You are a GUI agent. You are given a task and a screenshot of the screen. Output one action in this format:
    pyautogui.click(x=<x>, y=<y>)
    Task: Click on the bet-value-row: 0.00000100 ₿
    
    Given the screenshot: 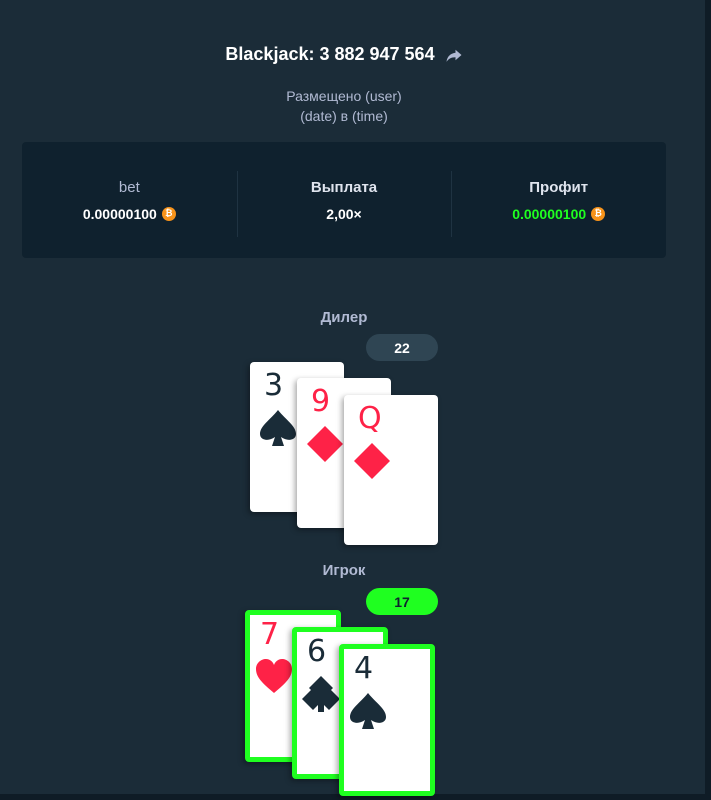 What is the action you would take?
    pyautogui.click(x=129, y=214)
    